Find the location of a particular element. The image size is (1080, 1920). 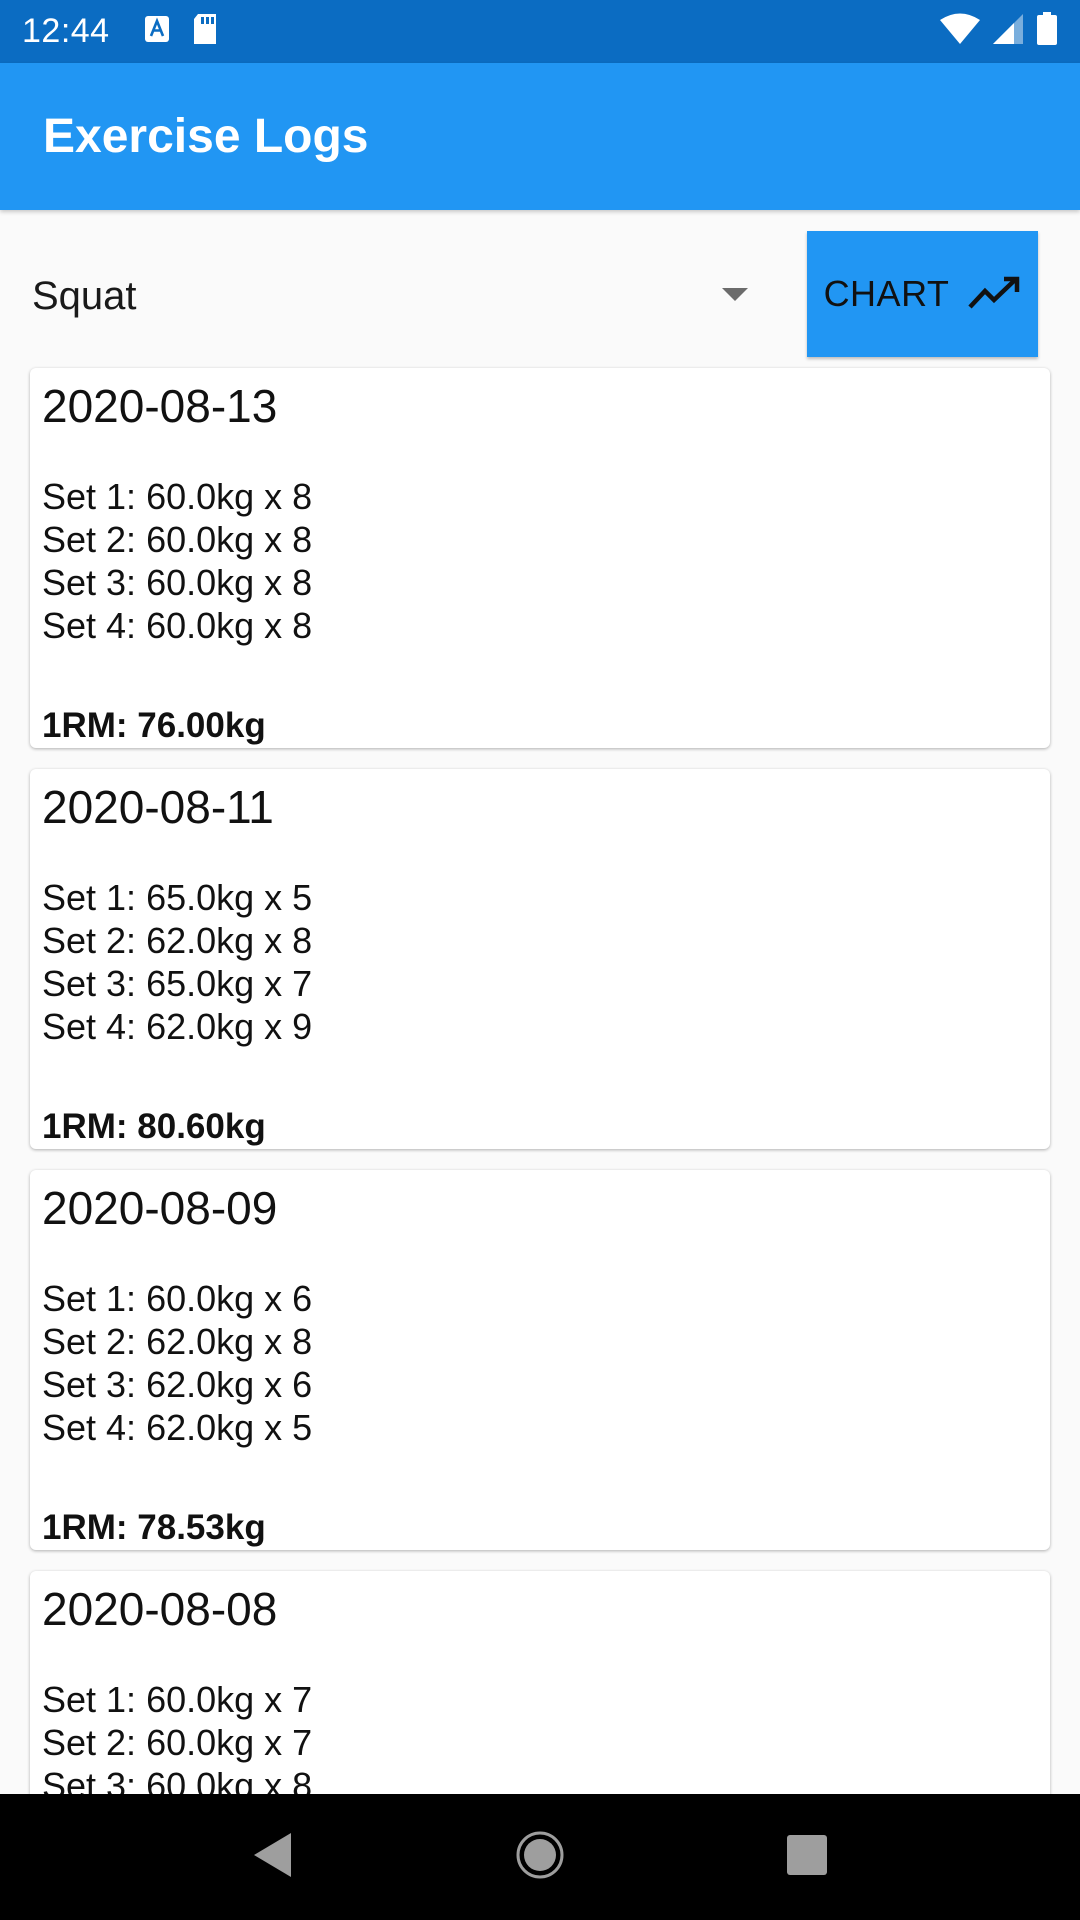

home-icon is located at coordinates (540, 1857).